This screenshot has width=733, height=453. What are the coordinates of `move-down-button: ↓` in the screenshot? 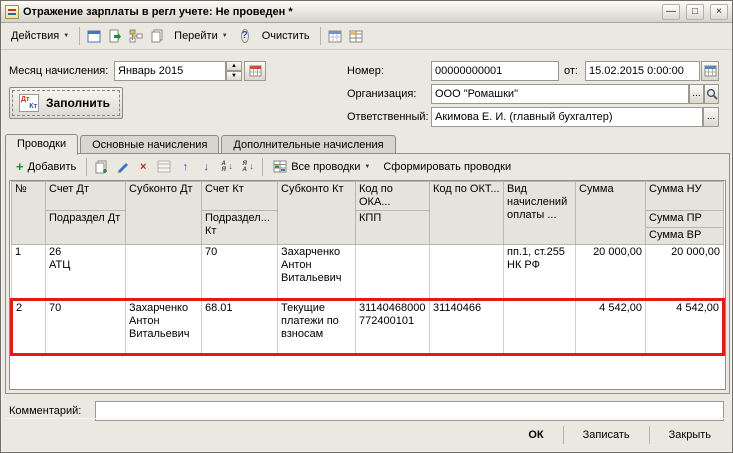 It's located at (206, 167).